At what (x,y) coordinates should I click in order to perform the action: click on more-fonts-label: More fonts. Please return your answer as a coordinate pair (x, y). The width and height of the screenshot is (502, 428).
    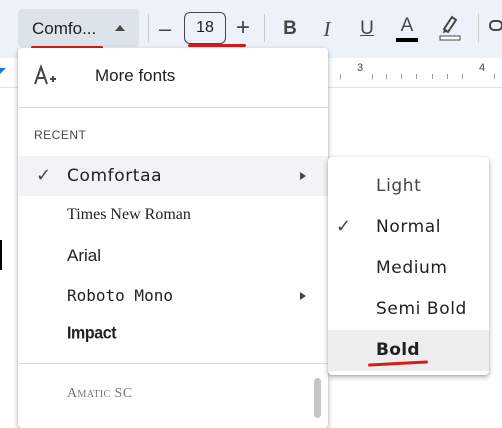
    Looking at the image, I should click on (135, 75).